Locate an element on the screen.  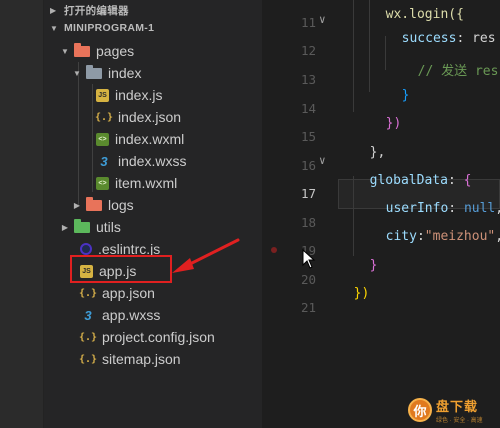
code-token: : is located at coordinates (420, 236).